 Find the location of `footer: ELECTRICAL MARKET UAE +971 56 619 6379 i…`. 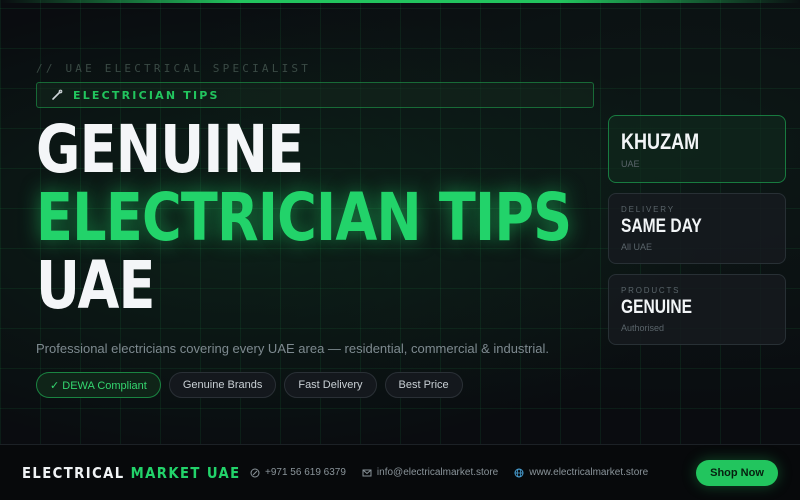

footer: ELECTRICAL MARKET UAE +971 56 619 6379 i… is located at coordinates (400, 472).